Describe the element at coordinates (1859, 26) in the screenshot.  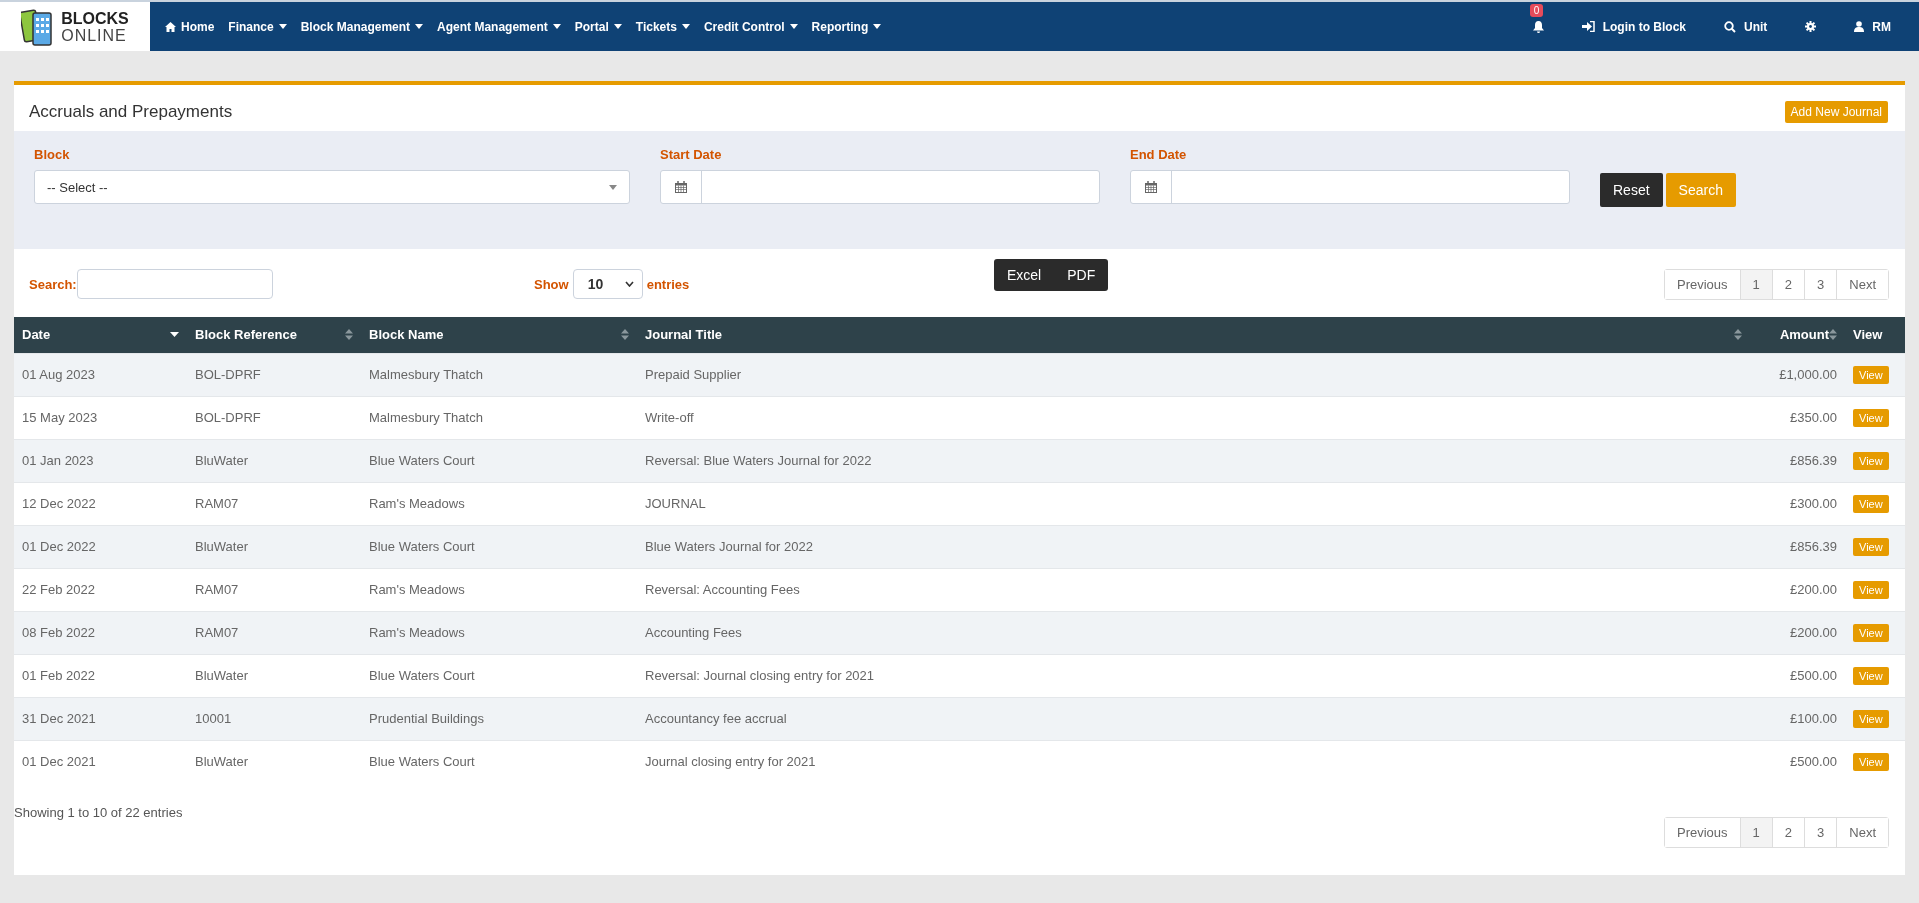
I see `user-icon` at that location.